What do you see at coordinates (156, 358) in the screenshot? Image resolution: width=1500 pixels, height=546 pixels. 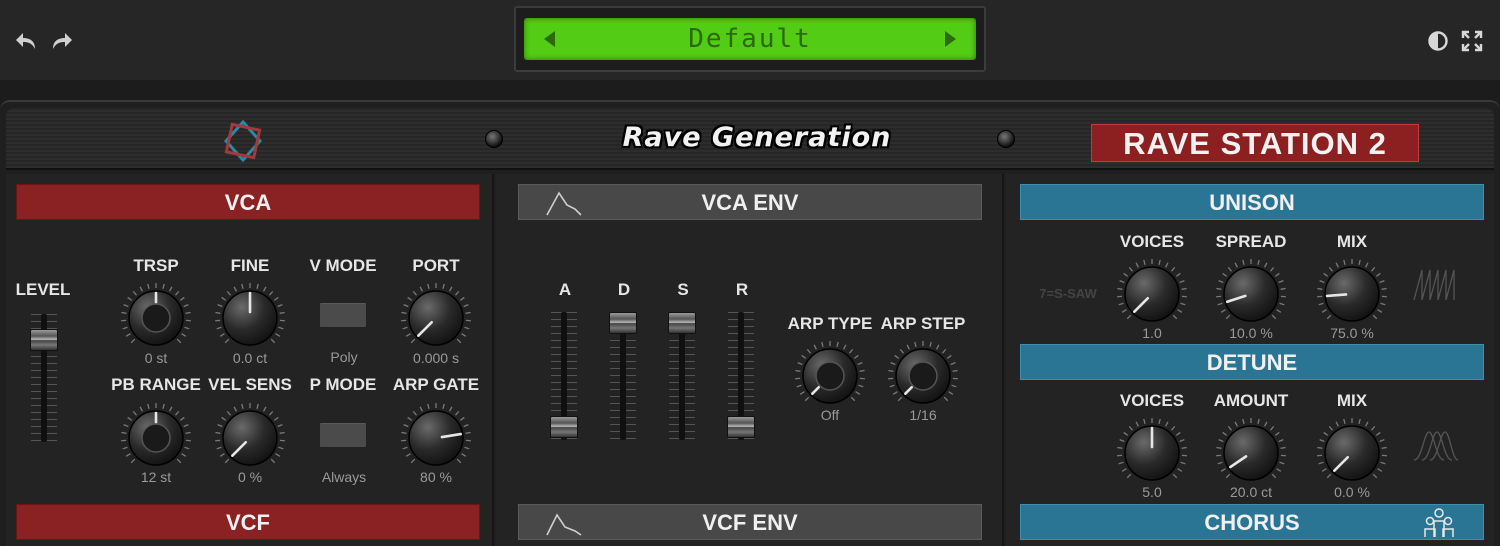 I see `trsp-value: 0 st` at bounding box center [156, 358].